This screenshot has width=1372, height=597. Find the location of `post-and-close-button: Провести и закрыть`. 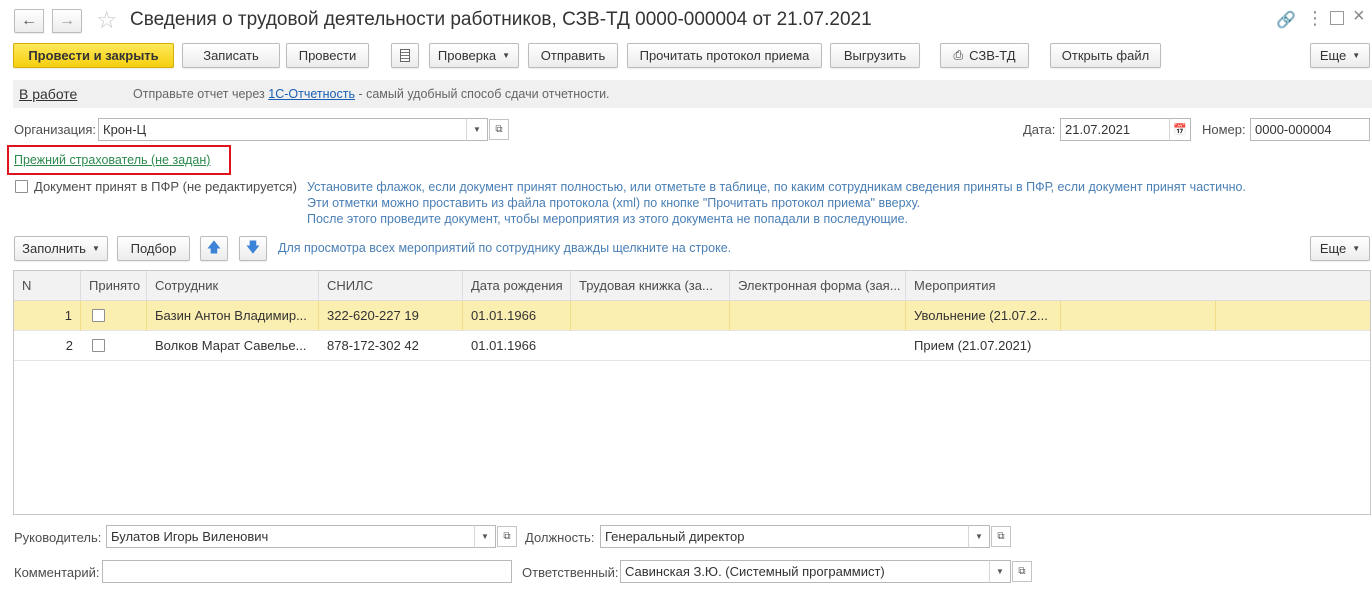

post-and-close-button: Провести и закрыть is located at coordinates (93, 55).